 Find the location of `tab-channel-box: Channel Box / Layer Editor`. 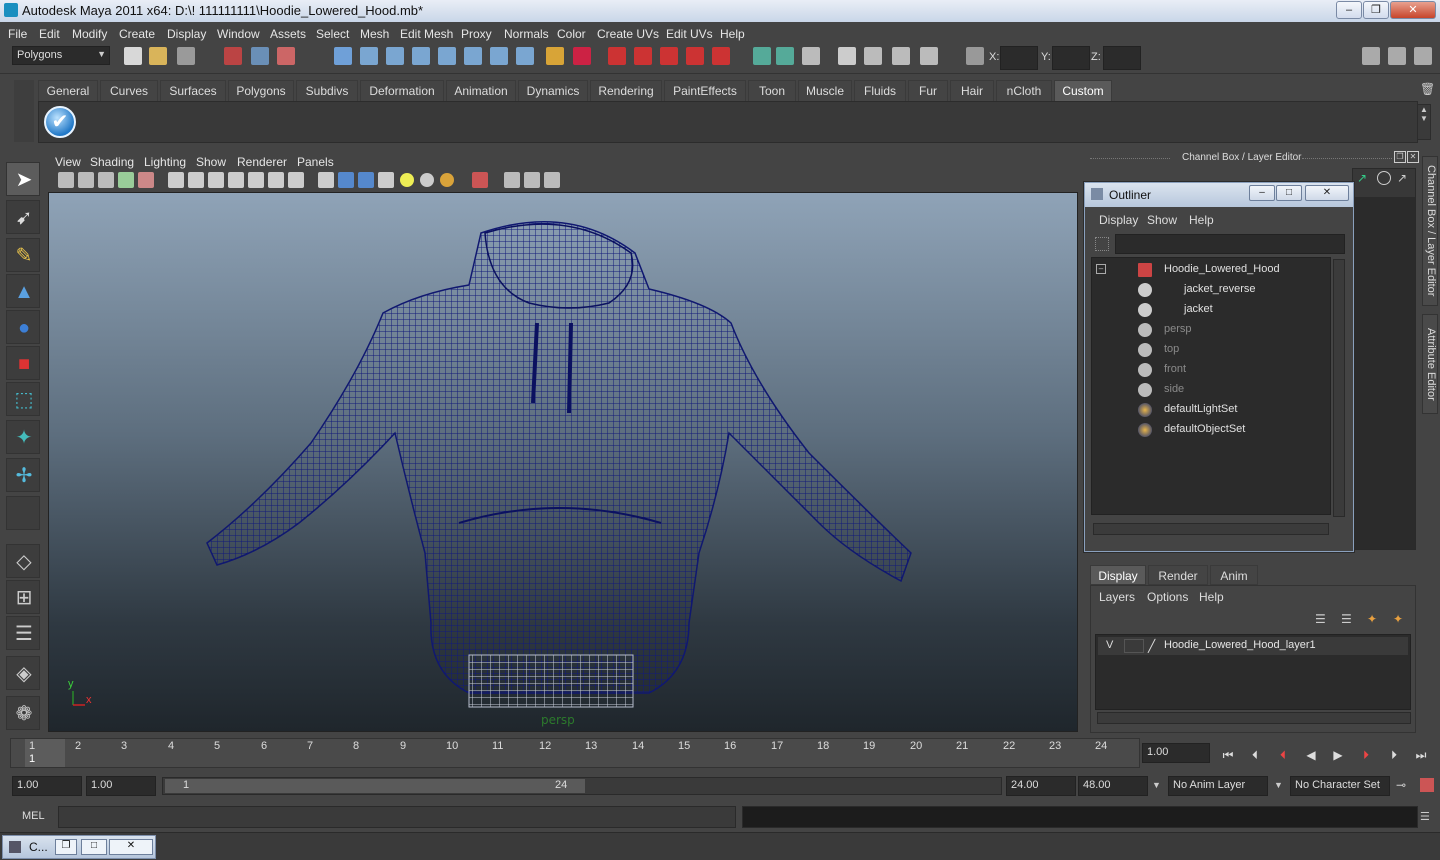

tab-channel-box: Channel Box / Layer Editor is located at coordinates (1430, 231).